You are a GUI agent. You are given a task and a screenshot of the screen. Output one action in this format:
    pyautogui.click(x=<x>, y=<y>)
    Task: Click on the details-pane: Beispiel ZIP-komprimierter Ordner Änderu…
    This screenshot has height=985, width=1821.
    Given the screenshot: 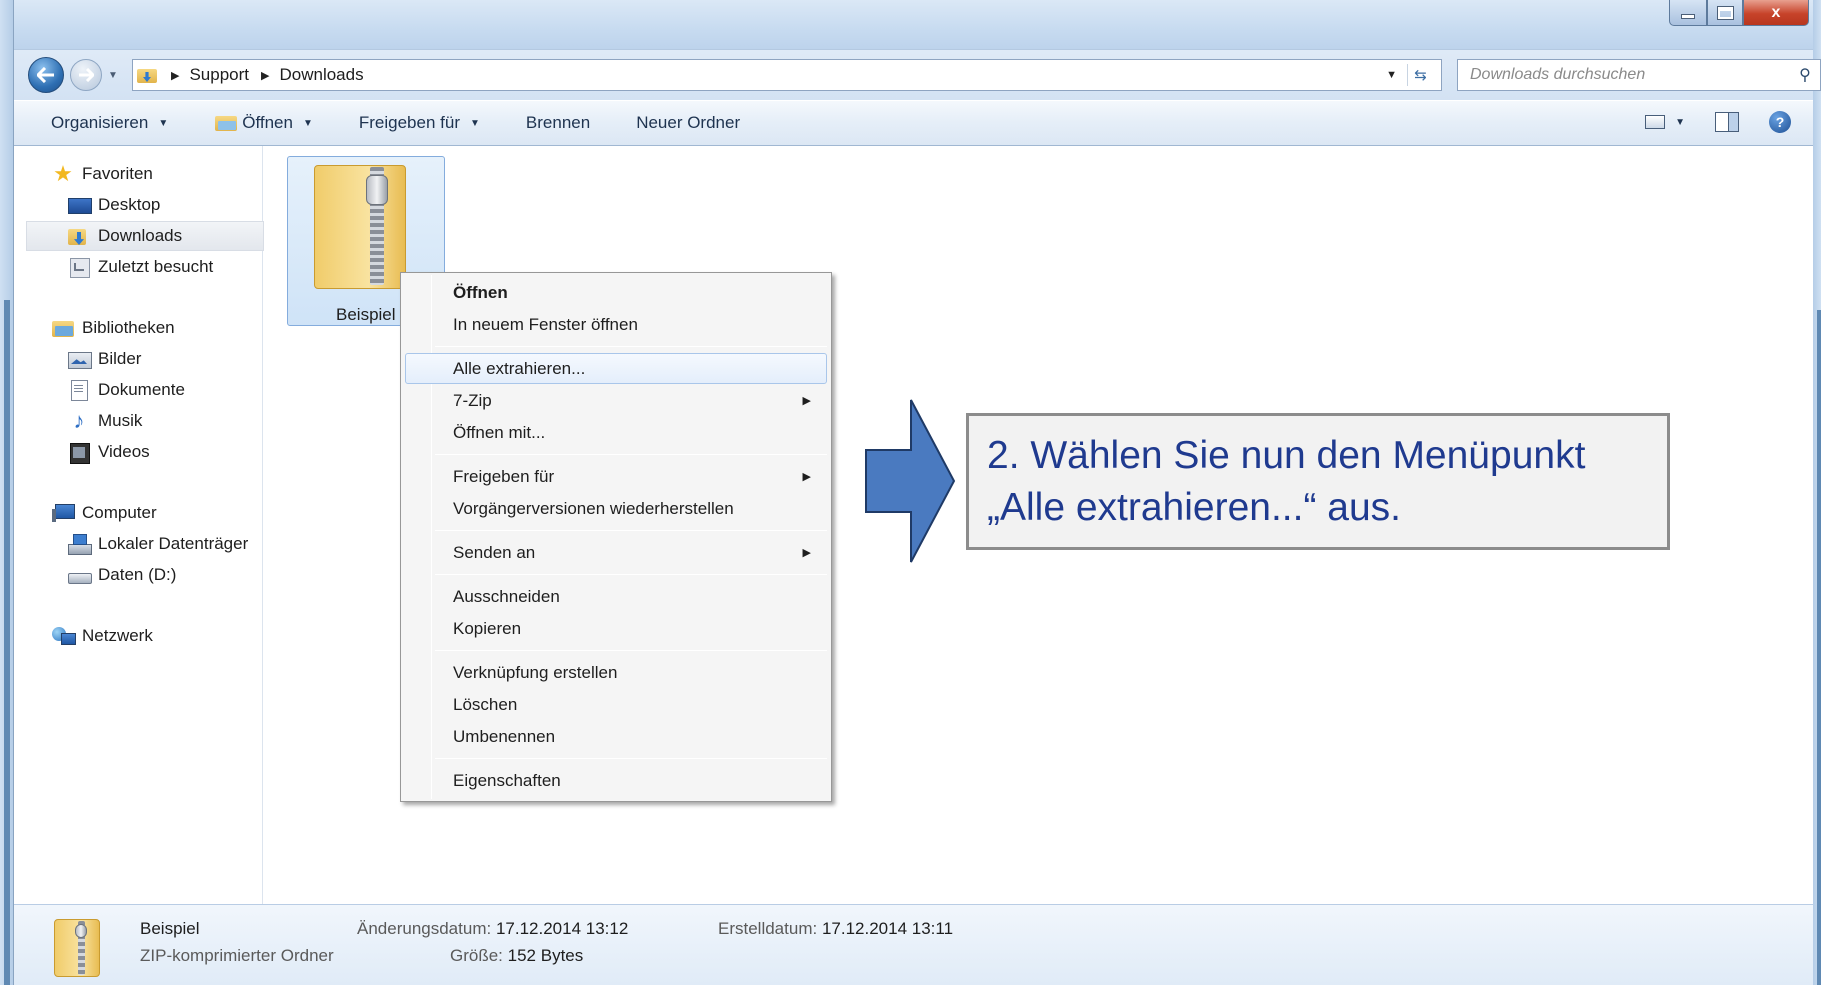 What is the action you would take?
    pyautogui.click(x=913, y=944)
    